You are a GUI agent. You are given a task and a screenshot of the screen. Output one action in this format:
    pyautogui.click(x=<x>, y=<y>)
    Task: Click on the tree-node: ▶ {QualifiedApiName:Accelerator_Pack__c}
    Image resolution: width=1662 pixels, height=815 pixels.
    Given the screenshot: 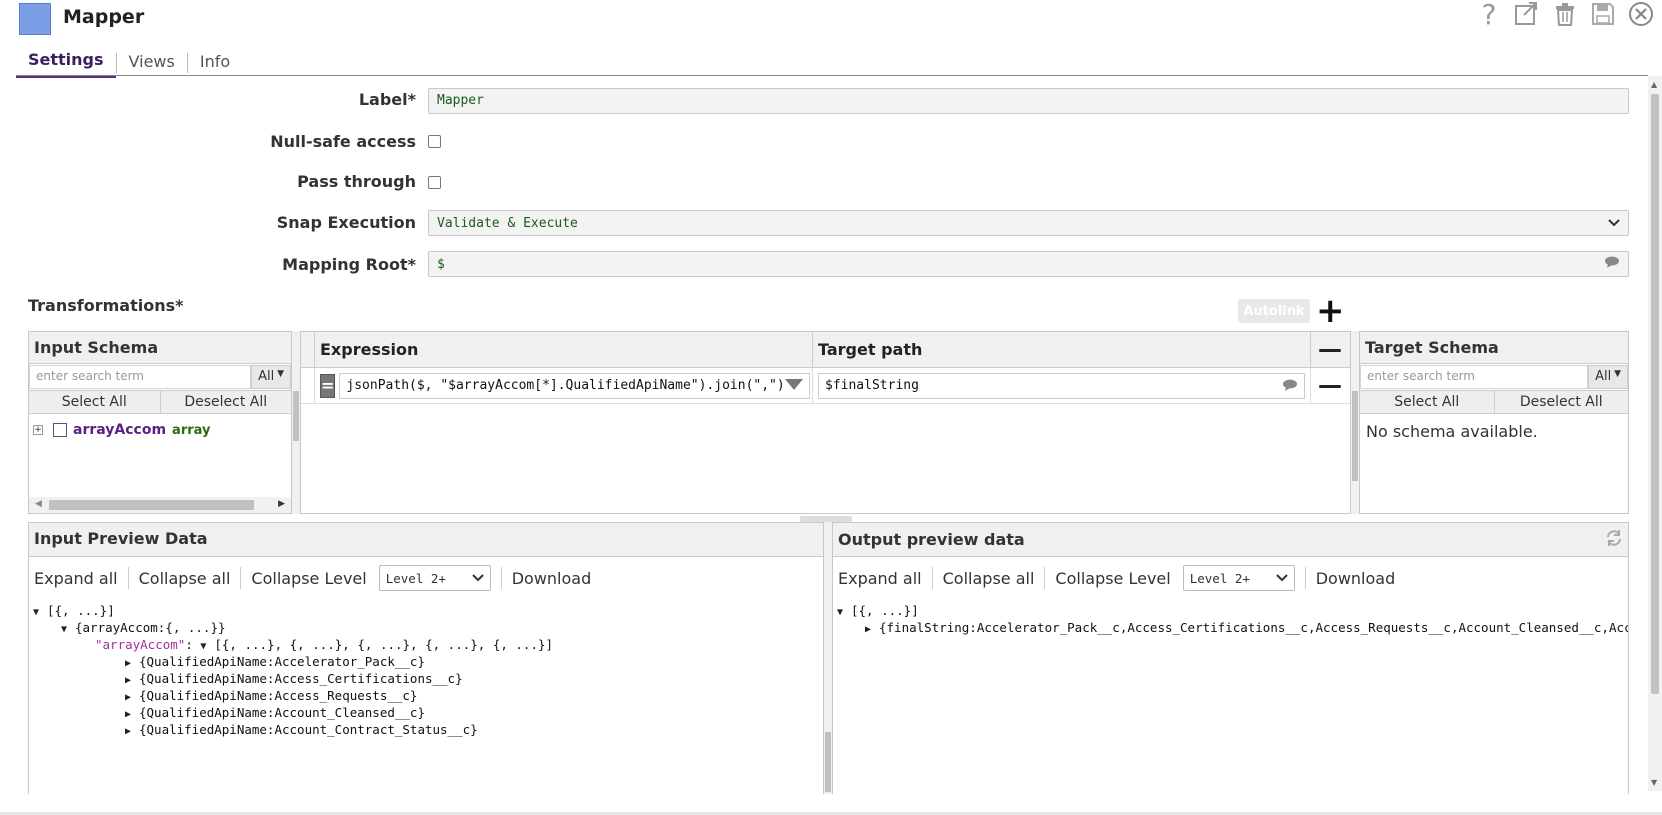 What is the action you would take?
    pyautogui.click(x=426, y=662)
    